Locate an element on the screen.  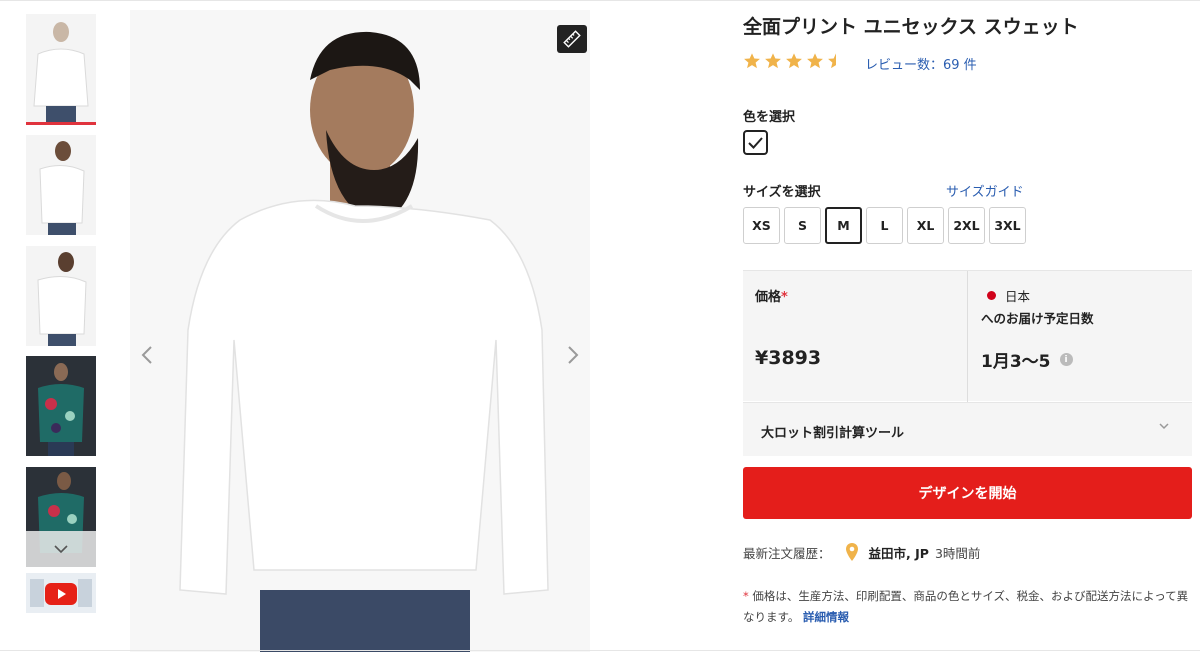
ruler-icon is located at coordinates (572, 39).